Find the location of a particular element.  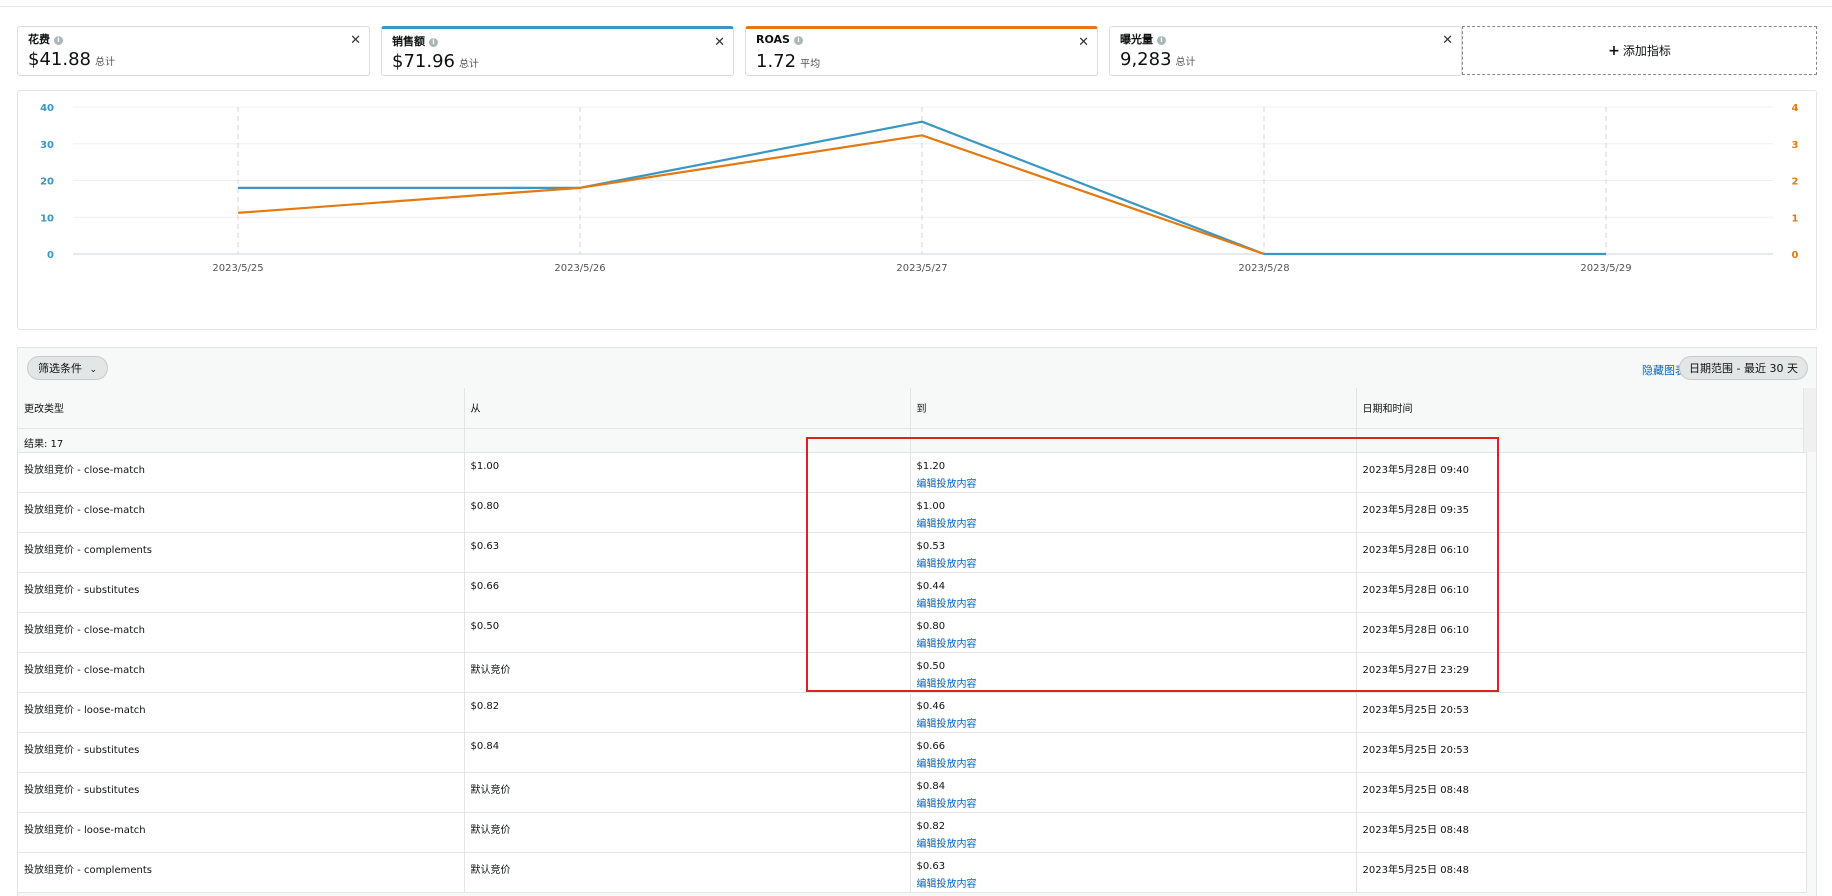

from-cell: $0.84 is located at coordinates (687, 752).